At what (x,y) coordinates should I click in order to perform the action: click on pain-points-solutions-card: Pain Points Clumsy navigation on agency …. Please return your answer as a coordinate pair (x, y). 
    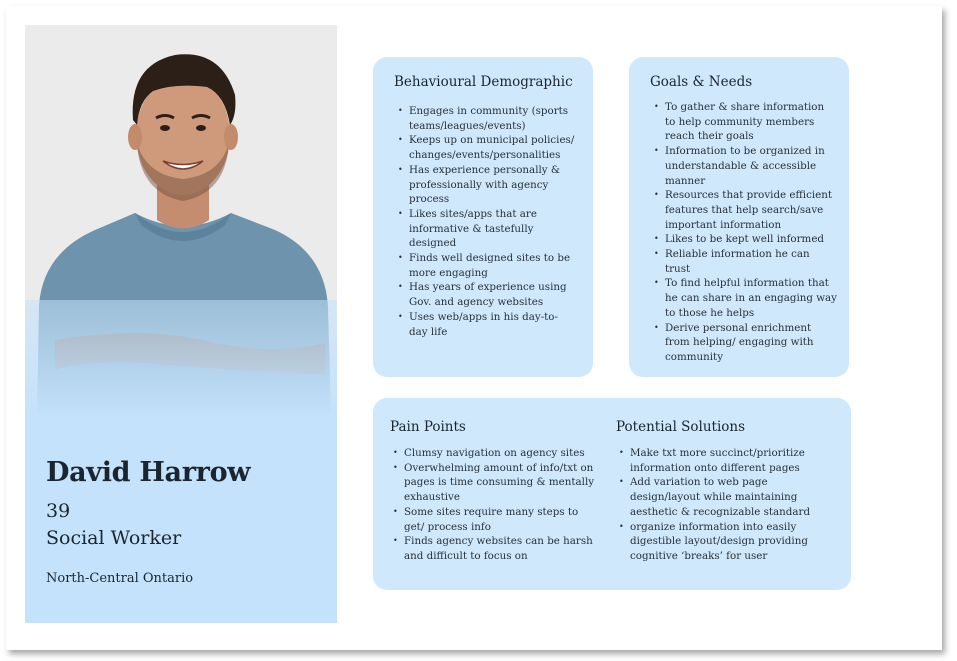
    Looking at the image, I should click on (612, 494).